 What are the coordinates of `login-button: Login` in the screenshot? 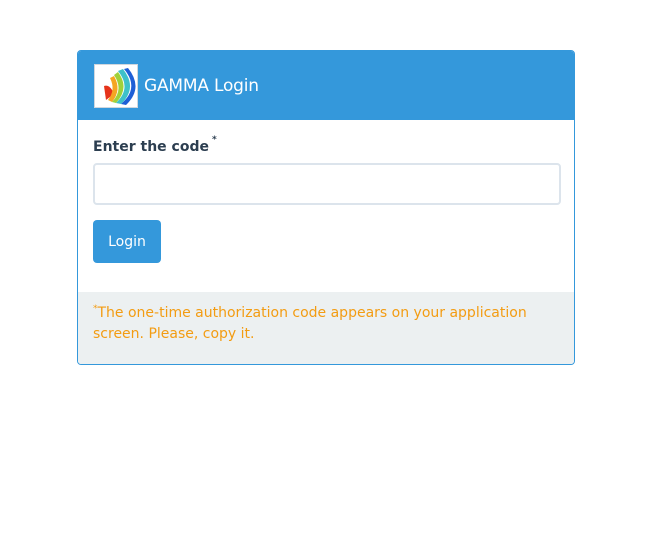 It's located at (127, 241).